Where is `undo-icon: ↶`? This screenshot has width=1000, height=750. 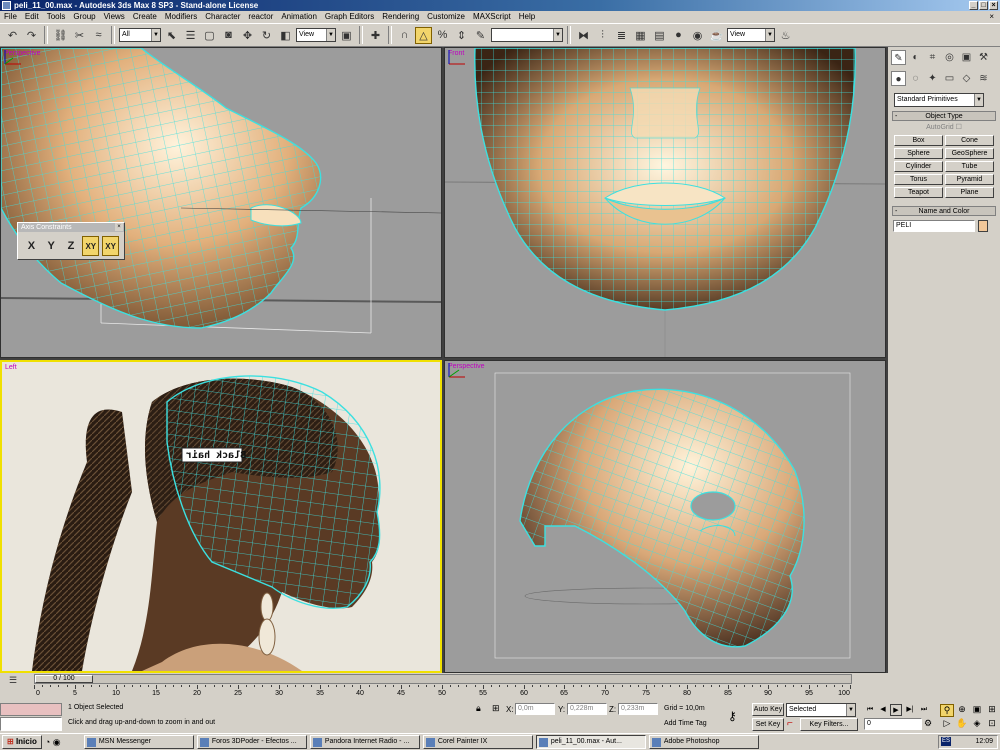 undo-icon: ↶ is located at coordinates (12, 35).